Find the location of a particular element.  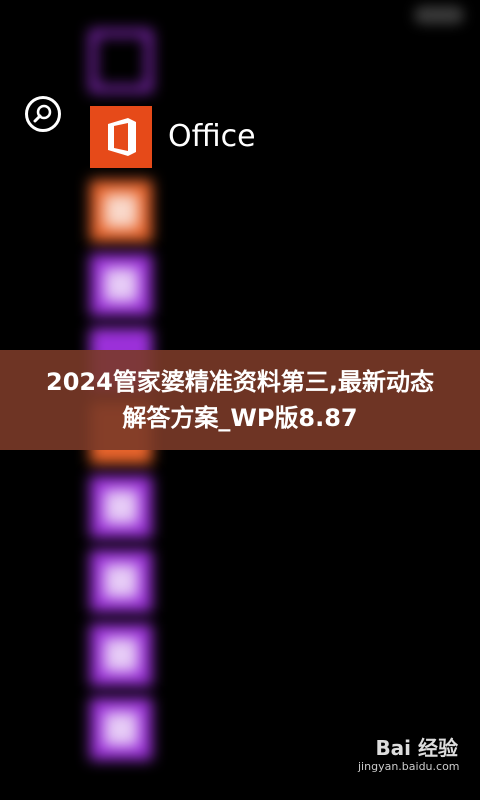

app-item-onenote is located at coordinates (270, 285).